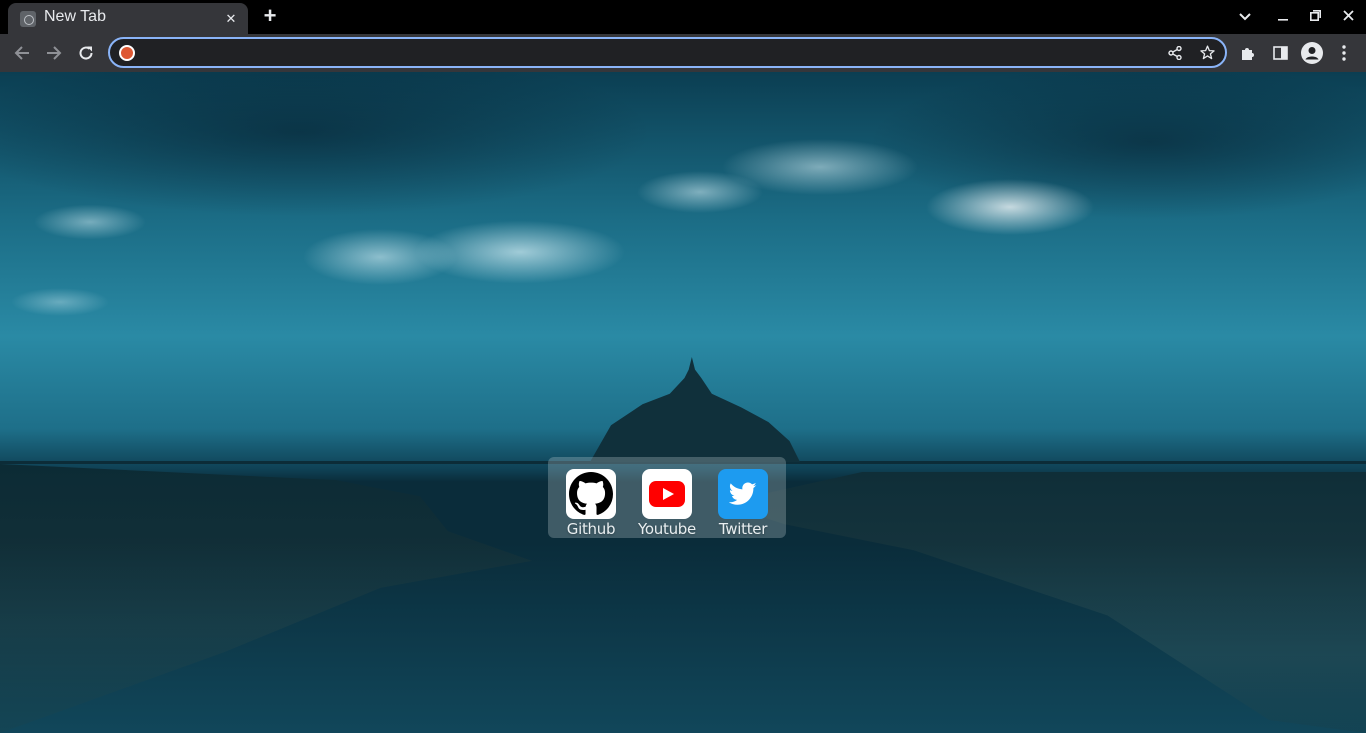 The height and width of the screenshot is (733, 1366). Describe the element at coordinates (1315, 17) in the screenshot. I see `restore-icon` at that location.